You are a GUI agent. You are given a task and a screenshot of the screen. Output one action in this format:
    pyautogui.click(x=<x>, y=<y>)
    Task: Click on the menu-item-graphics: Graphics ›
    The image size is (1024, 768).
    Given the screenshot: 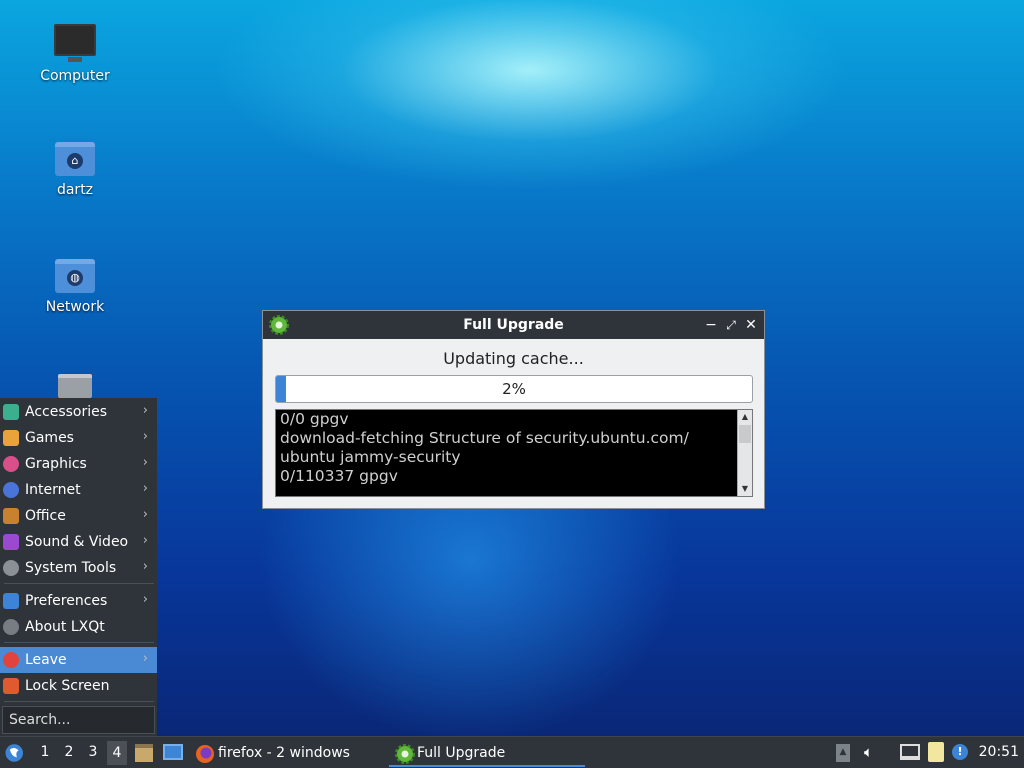 What is the action you would take?
    pyautogui.click(x=78, y=464)
    